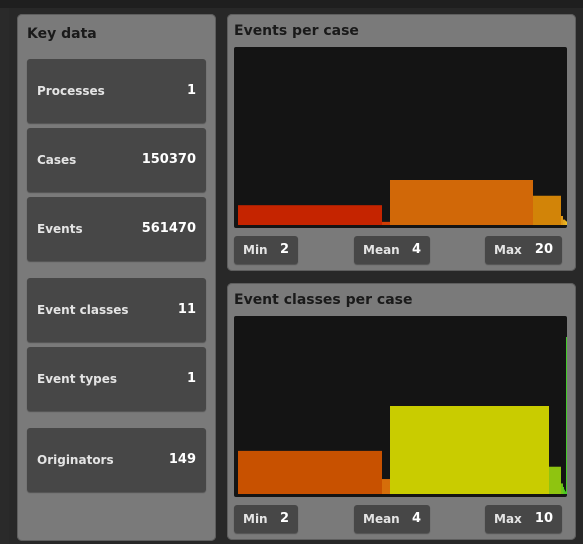 This screenshot has height=544, width=583. Describe the element at coordinates (60, 229) in the screenshot. I see `stat-label: Events` at that location.